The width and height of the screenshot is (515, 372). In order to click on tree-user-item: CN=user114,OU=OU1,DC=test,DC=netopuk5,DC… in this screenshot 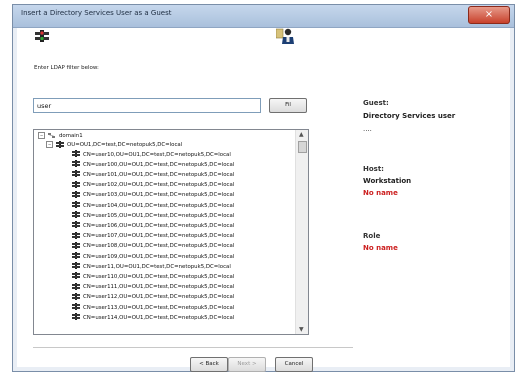, I will do `click(153, 317)`.